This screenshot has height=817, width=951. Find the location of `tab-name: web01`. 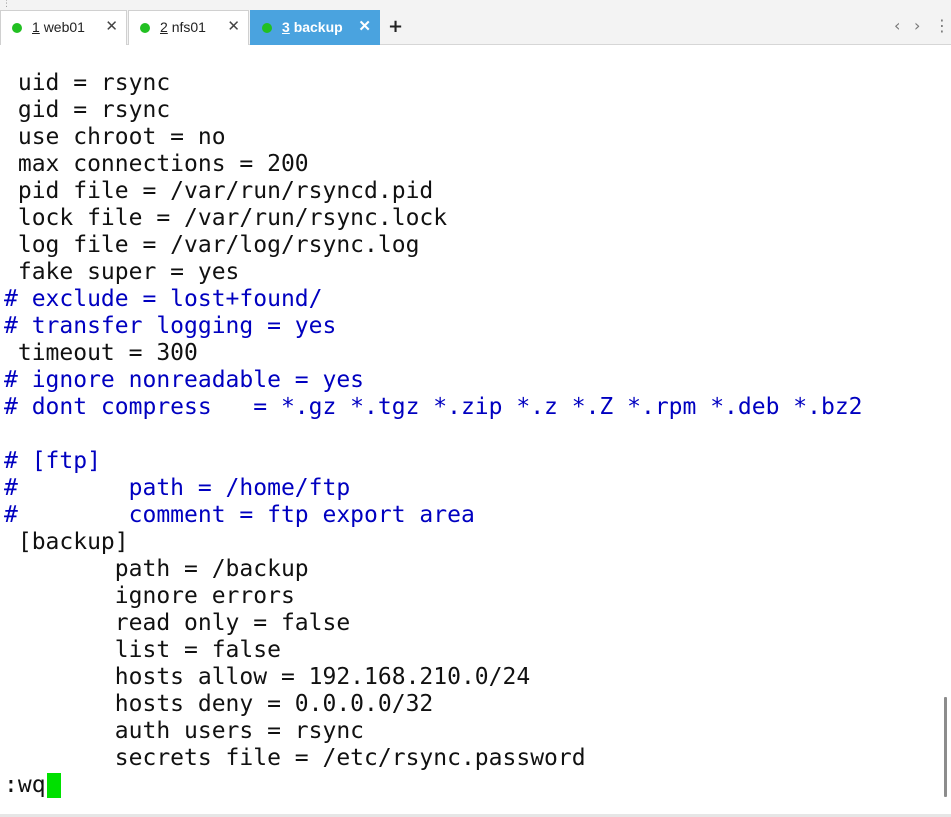

tab-name: web01 is located at coordinates (64, 27).